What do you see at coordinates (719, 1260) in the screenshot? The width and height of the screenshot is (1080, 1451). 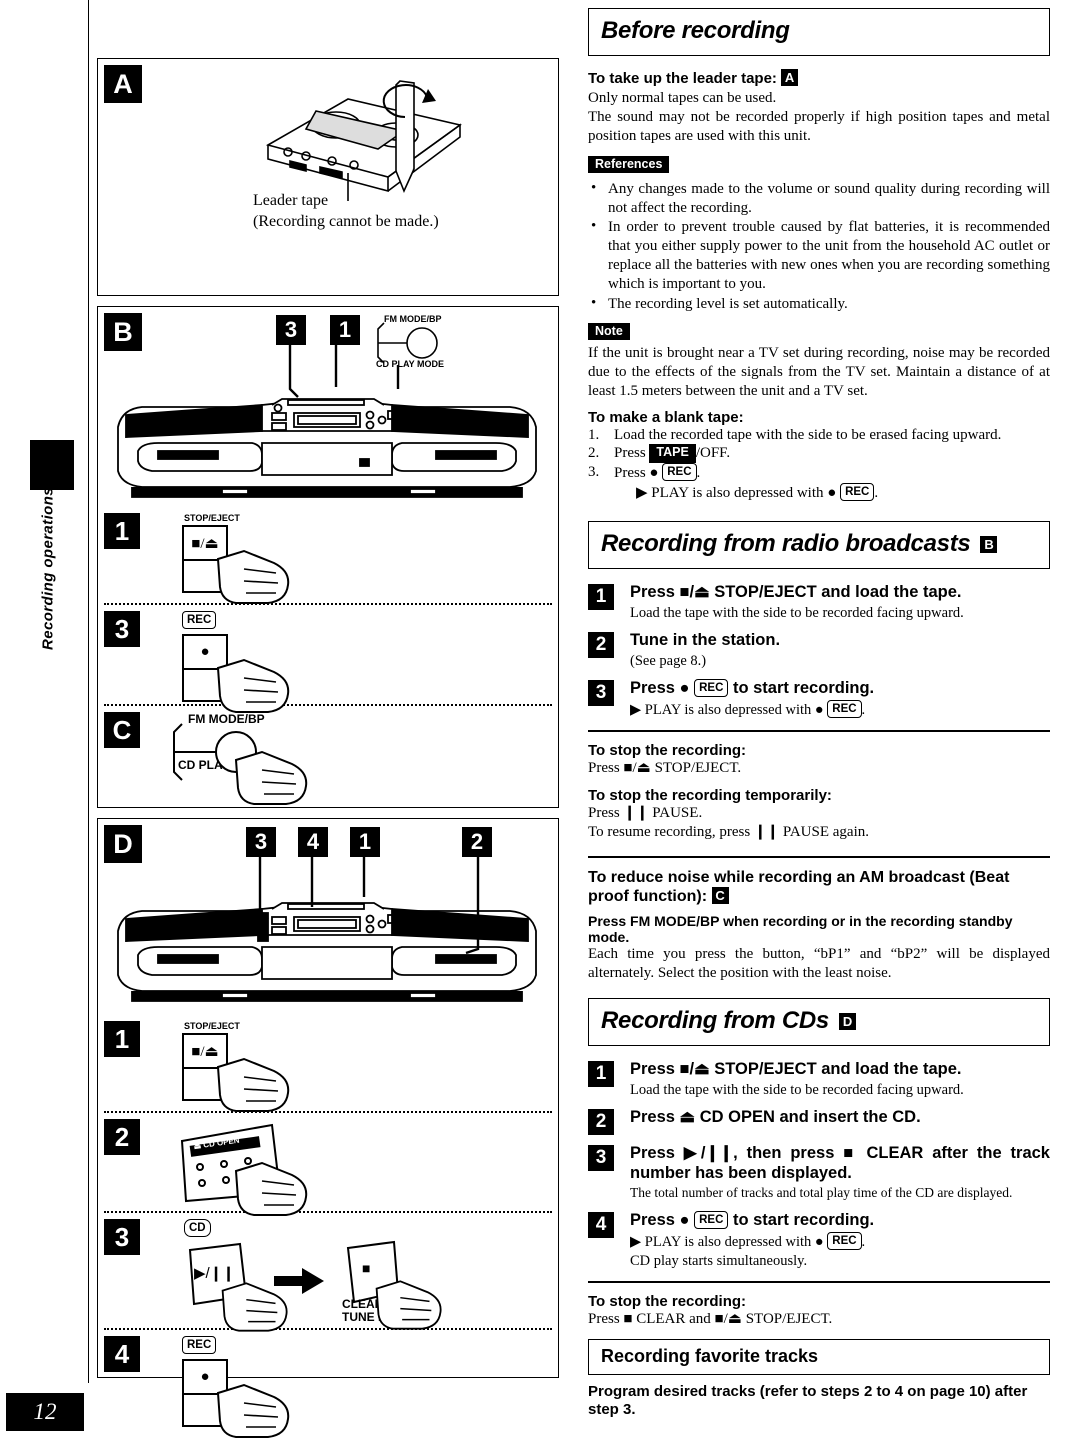 I see `step-subtext-2: CD play starts simultaneously.` at bounding box center [719, 1260].